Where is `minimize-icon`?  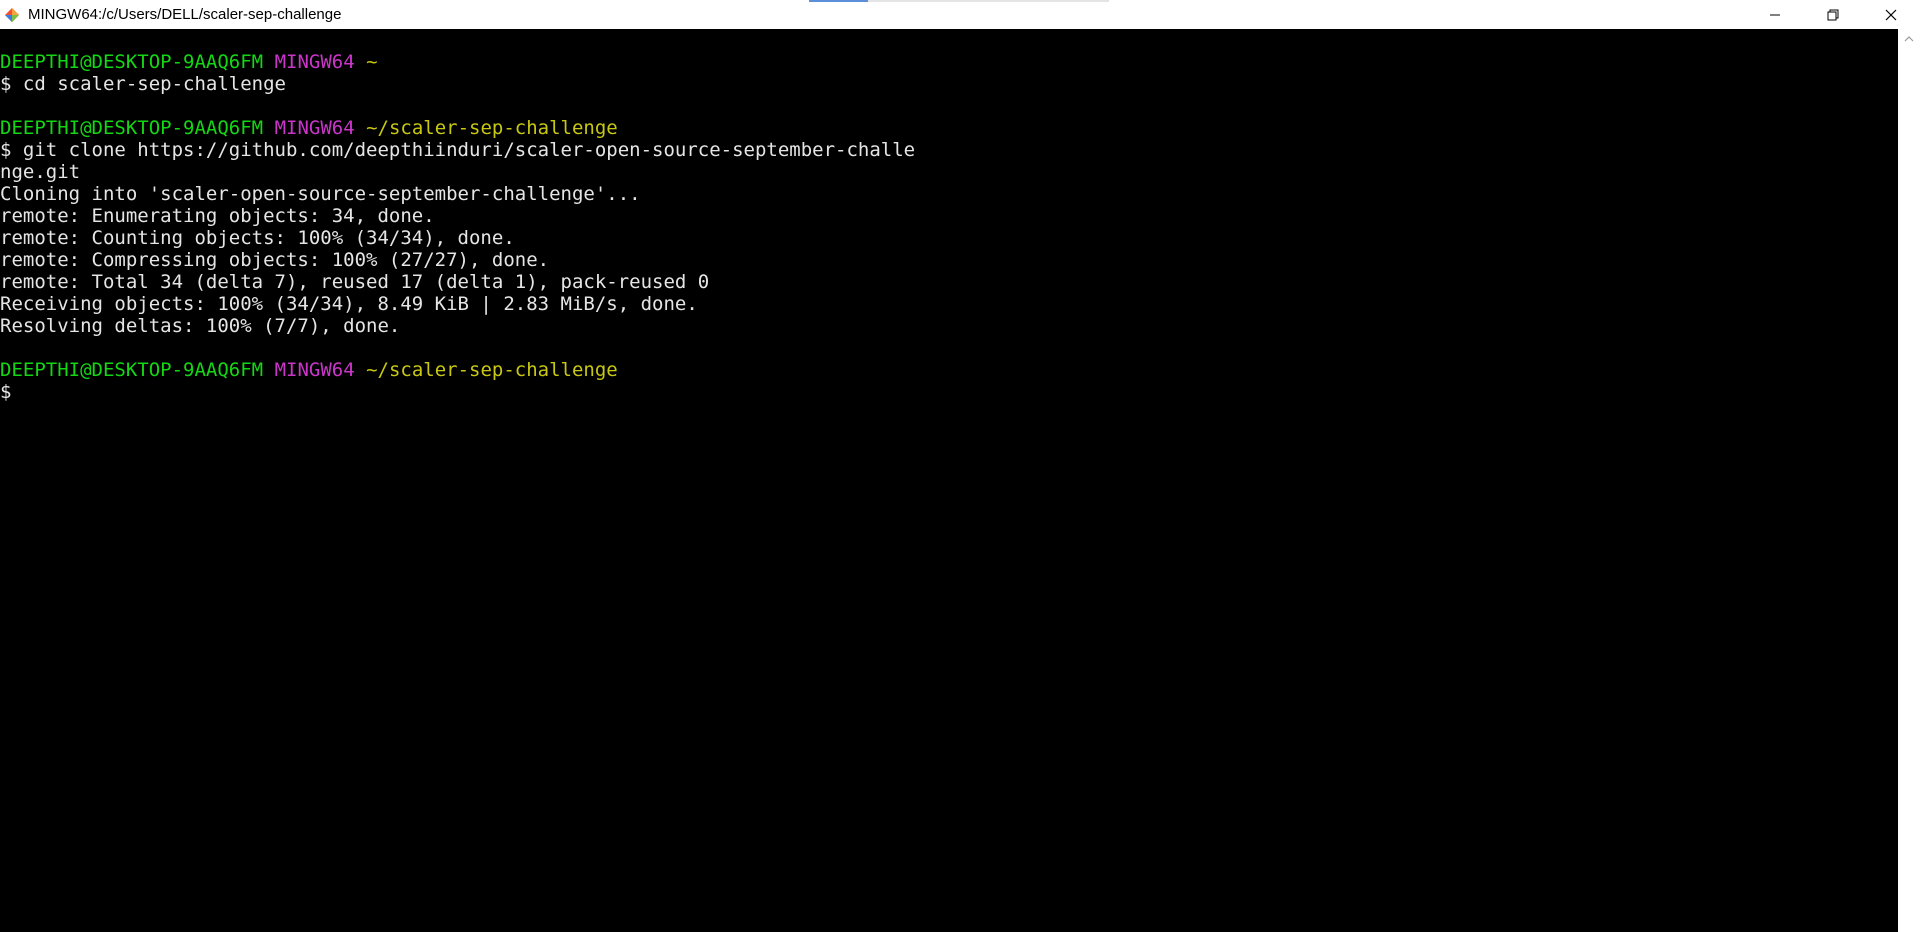 minimize-icon is located at coordinates (1775, 14).